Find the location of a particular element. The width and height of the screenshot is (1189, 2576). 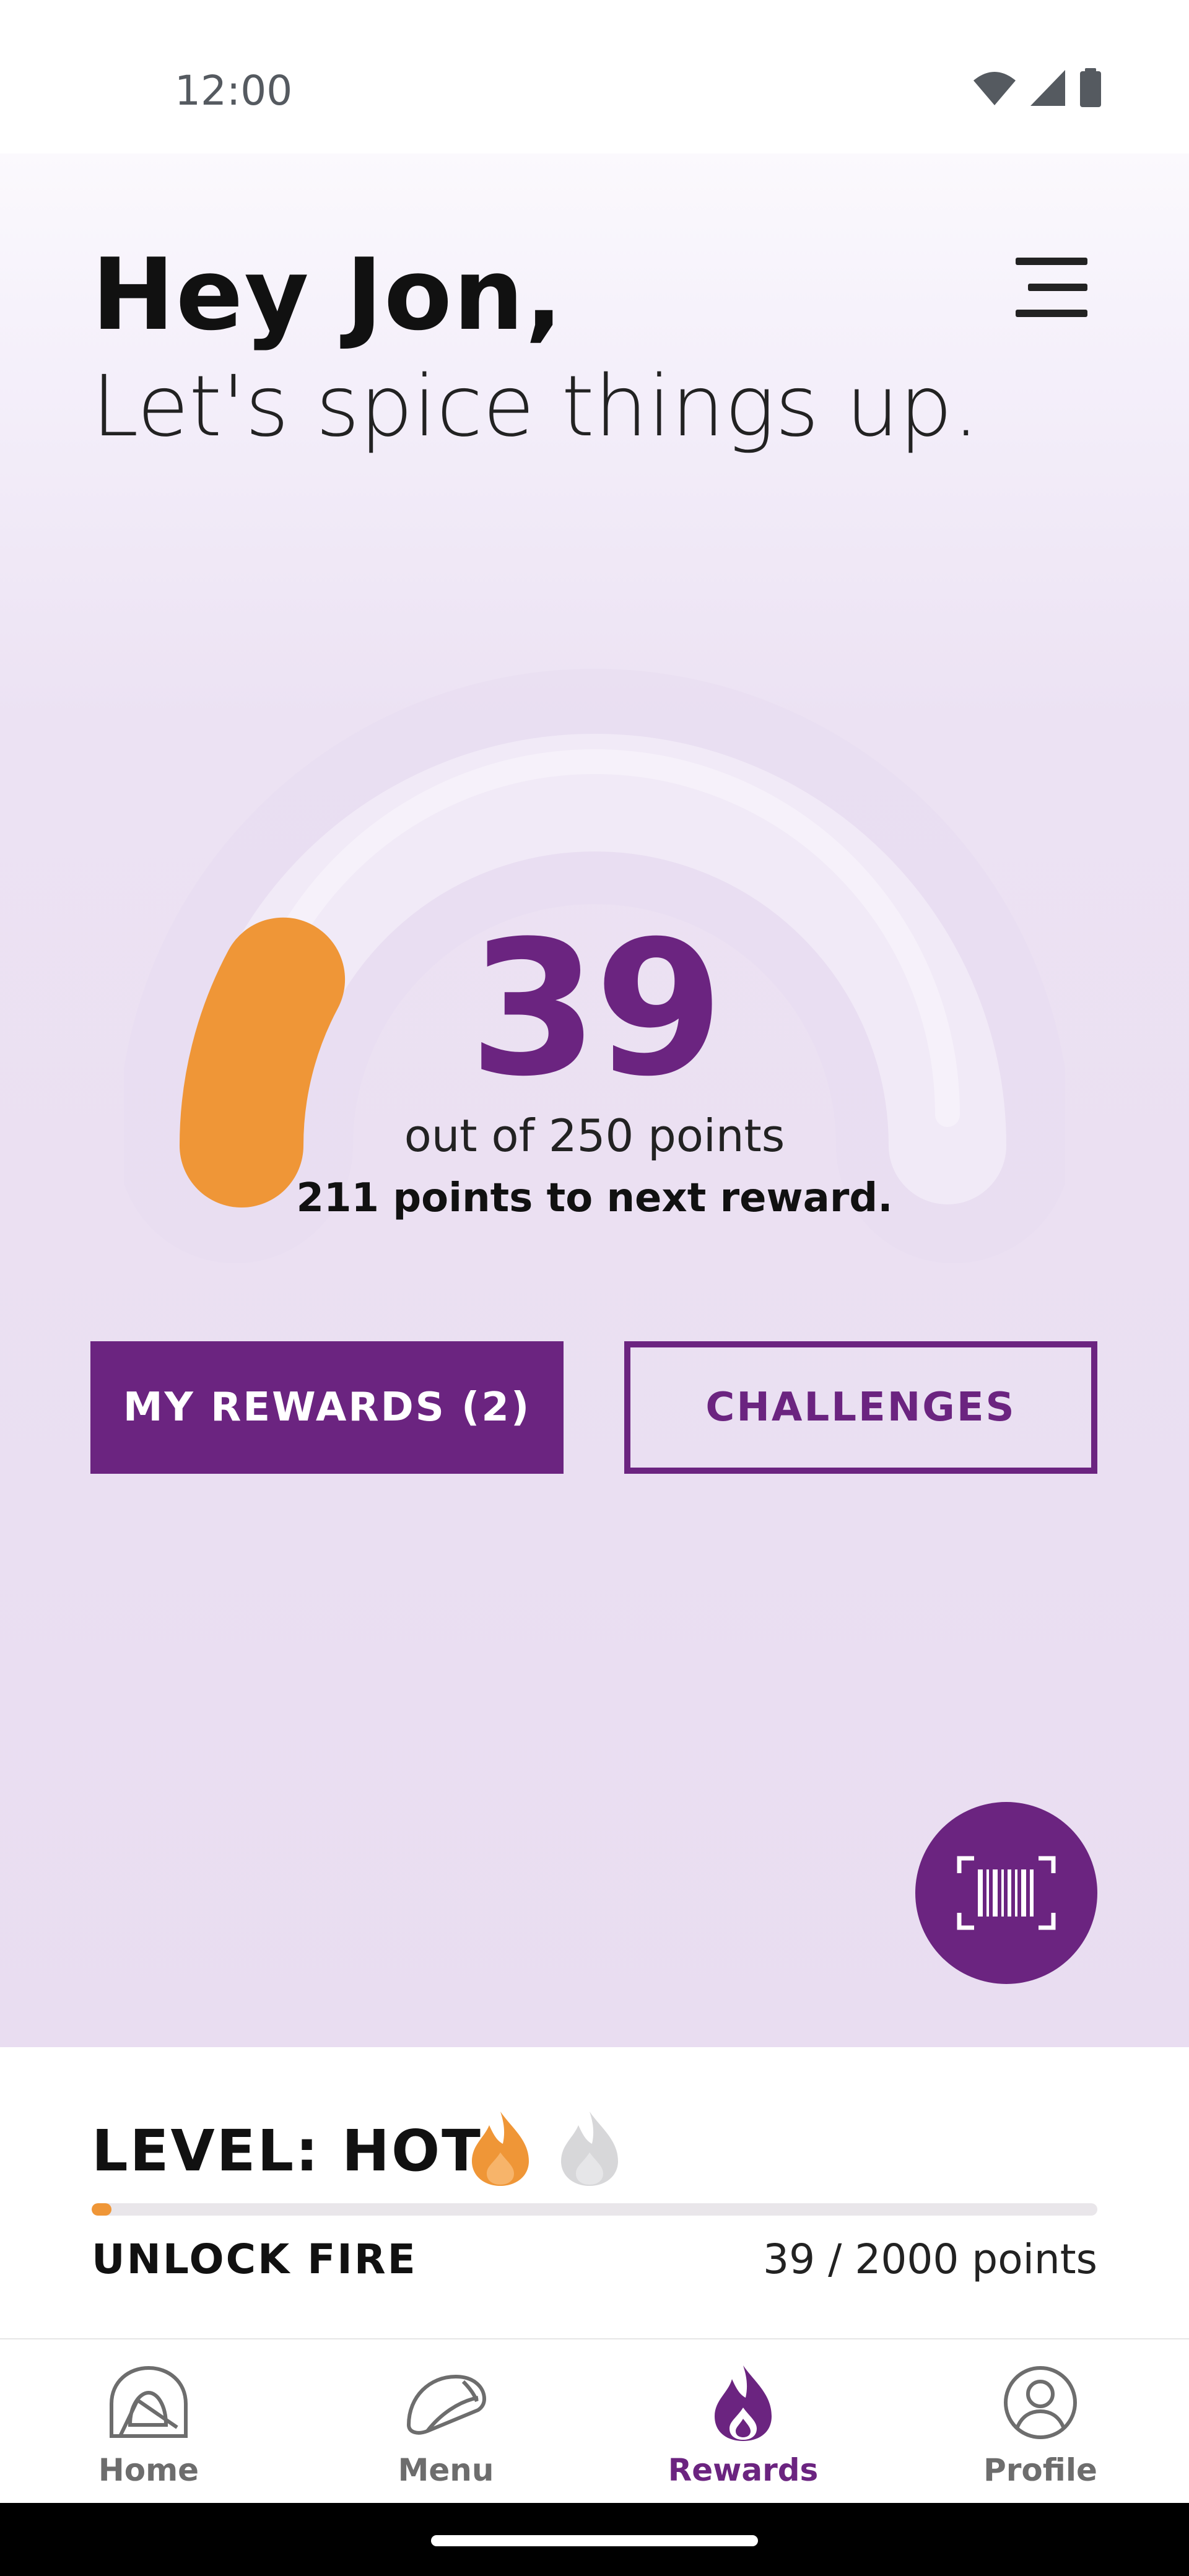

status-bar: 12:00 is located at coordinates (594, 77).